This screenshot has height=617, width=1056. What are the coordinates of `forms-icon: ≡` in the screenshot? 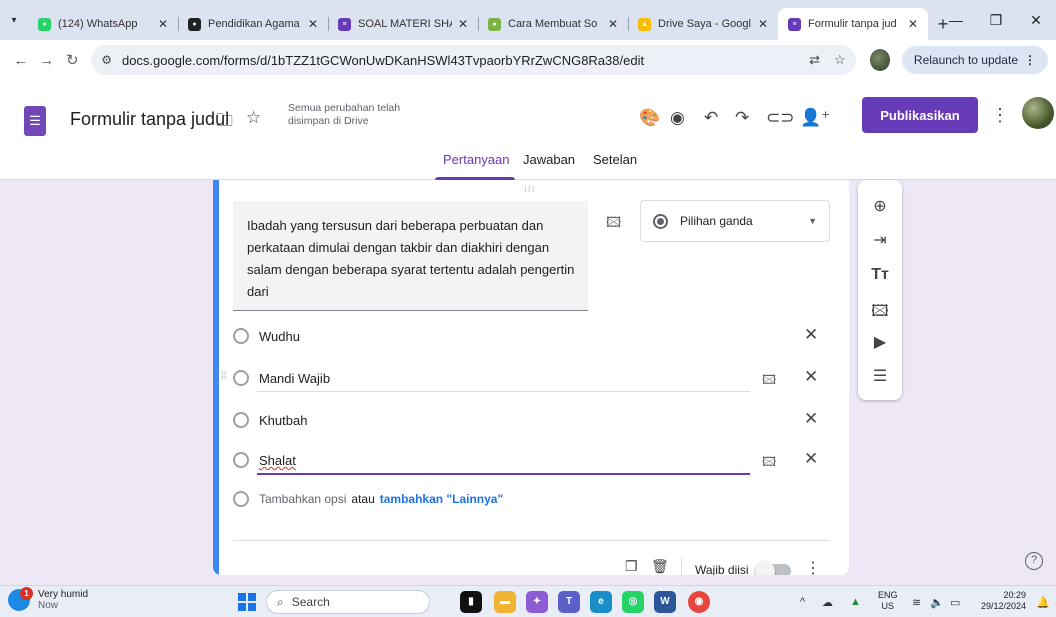 It's located at (794, 24).